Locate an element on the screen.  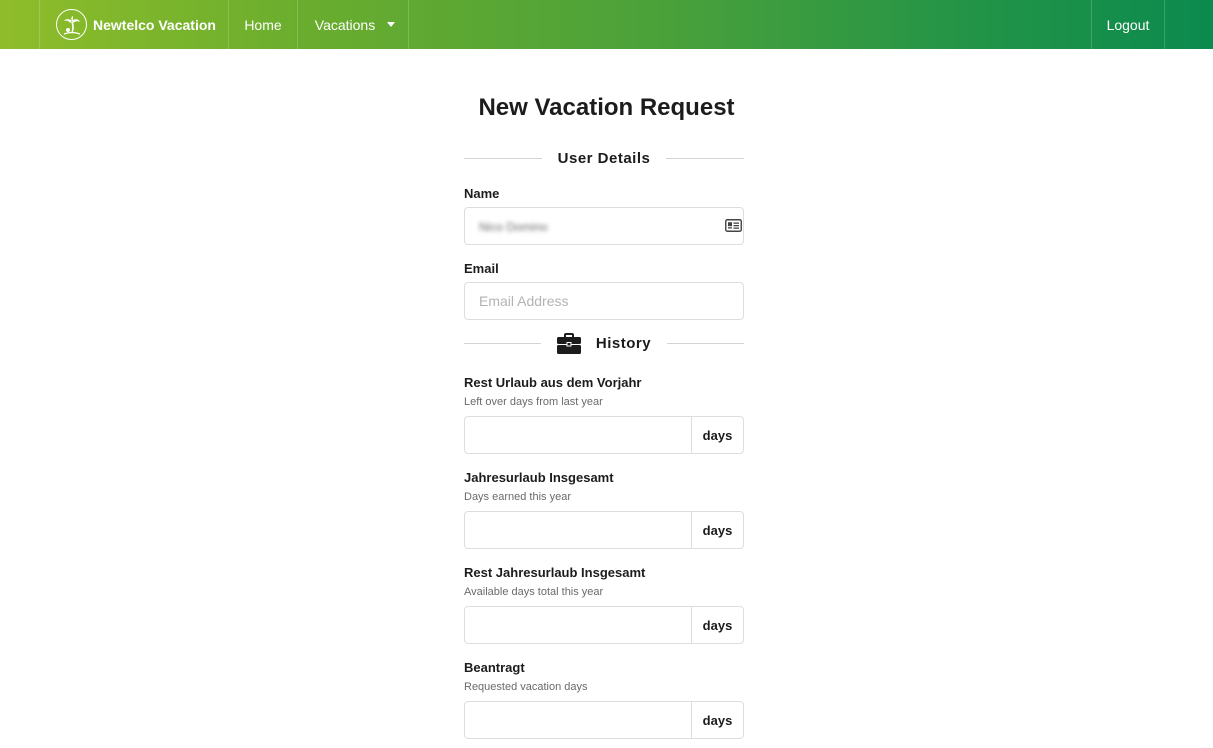
top-navbar: Newtelco Vacation Home Vacations Logout is located at coordinates (606, 24).